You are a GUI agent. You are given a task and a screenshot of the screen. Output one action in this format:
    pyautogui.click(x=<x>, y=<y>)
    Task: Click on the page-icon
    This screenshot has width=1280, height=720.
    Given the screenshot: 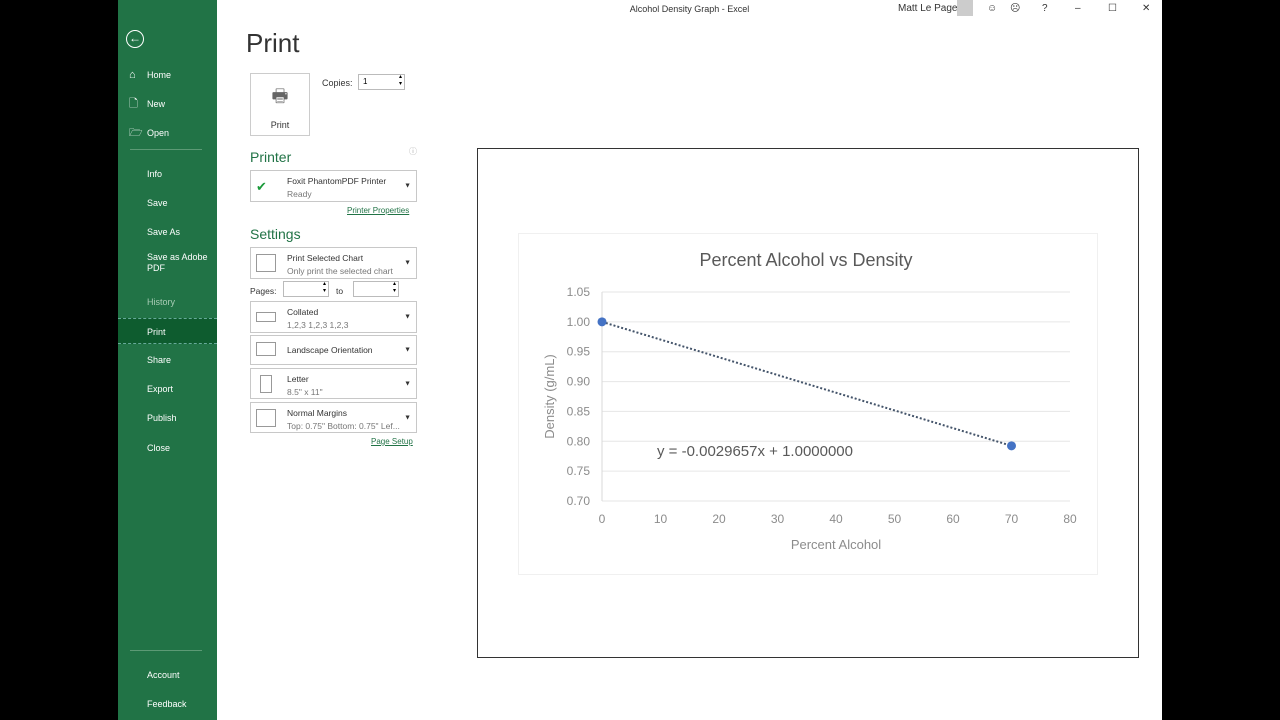 What is the action you would take?
    pyautogui.click(x=266, y=384)
    